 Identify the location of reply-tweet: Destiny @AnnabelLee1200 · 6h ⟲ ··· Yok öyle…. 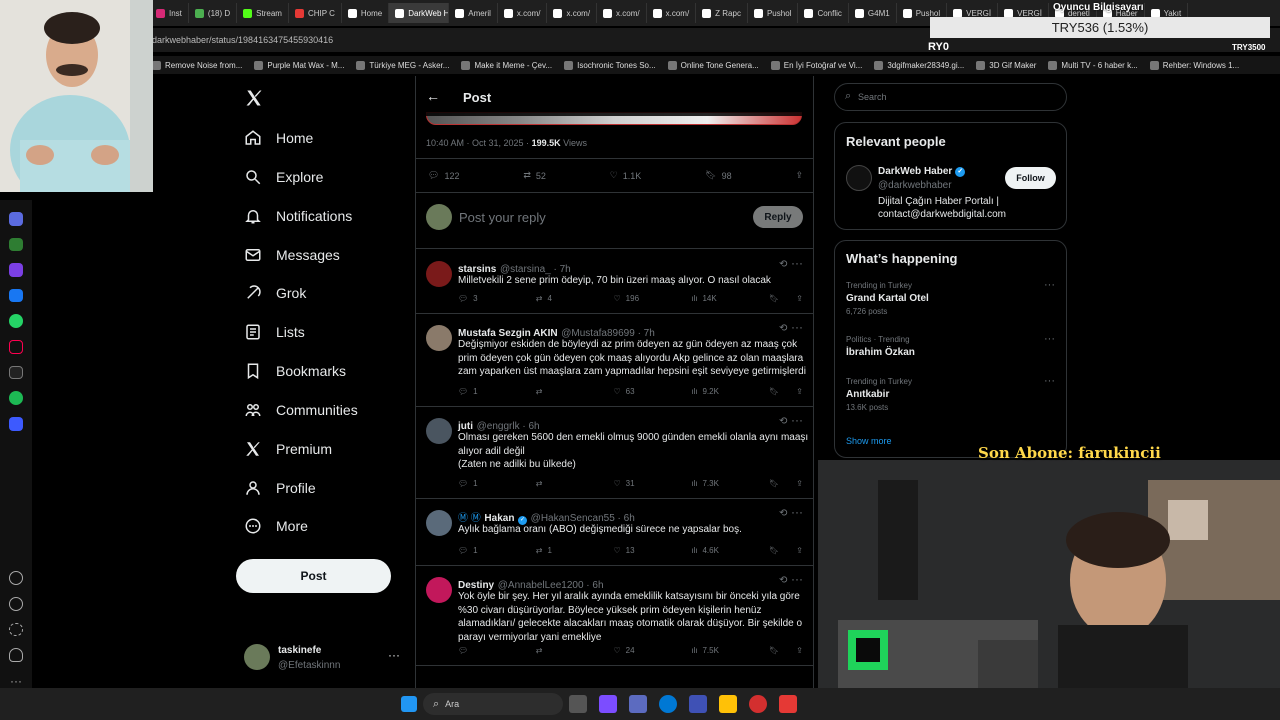
(614, 616).